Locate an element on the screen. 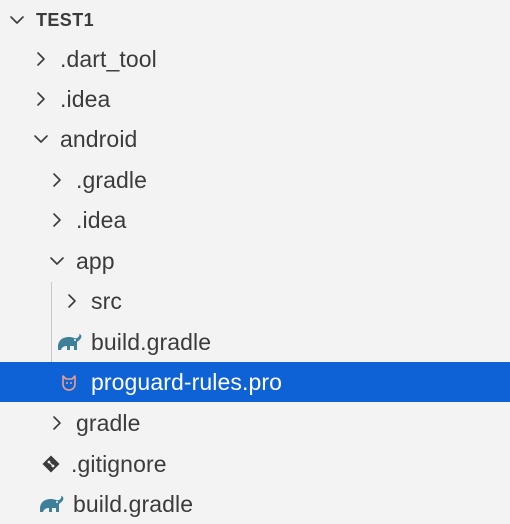  tree-item-android: android is located at coordinates (255, 139).